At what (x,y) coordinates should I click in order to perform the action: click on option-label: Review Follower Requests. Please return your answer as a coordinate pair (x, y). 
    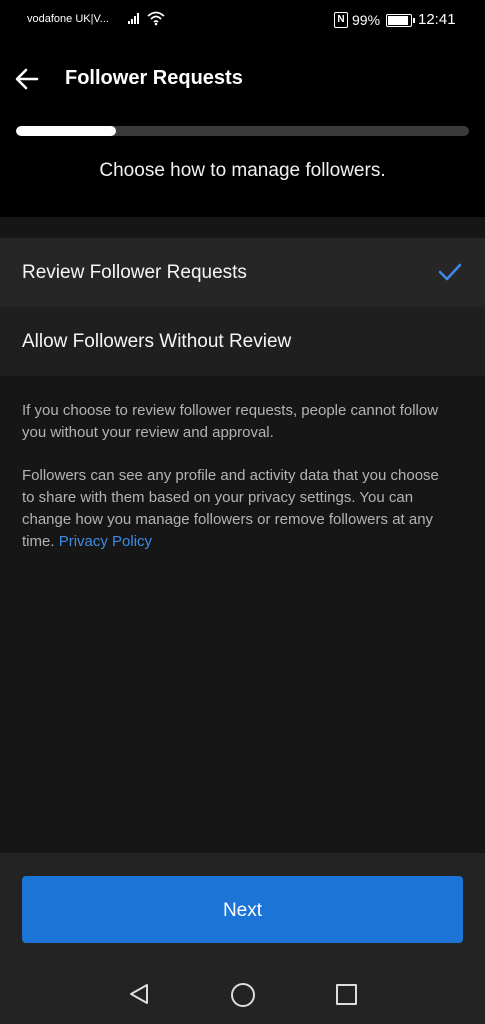
    Looking at the image, I should click on (134, 272).